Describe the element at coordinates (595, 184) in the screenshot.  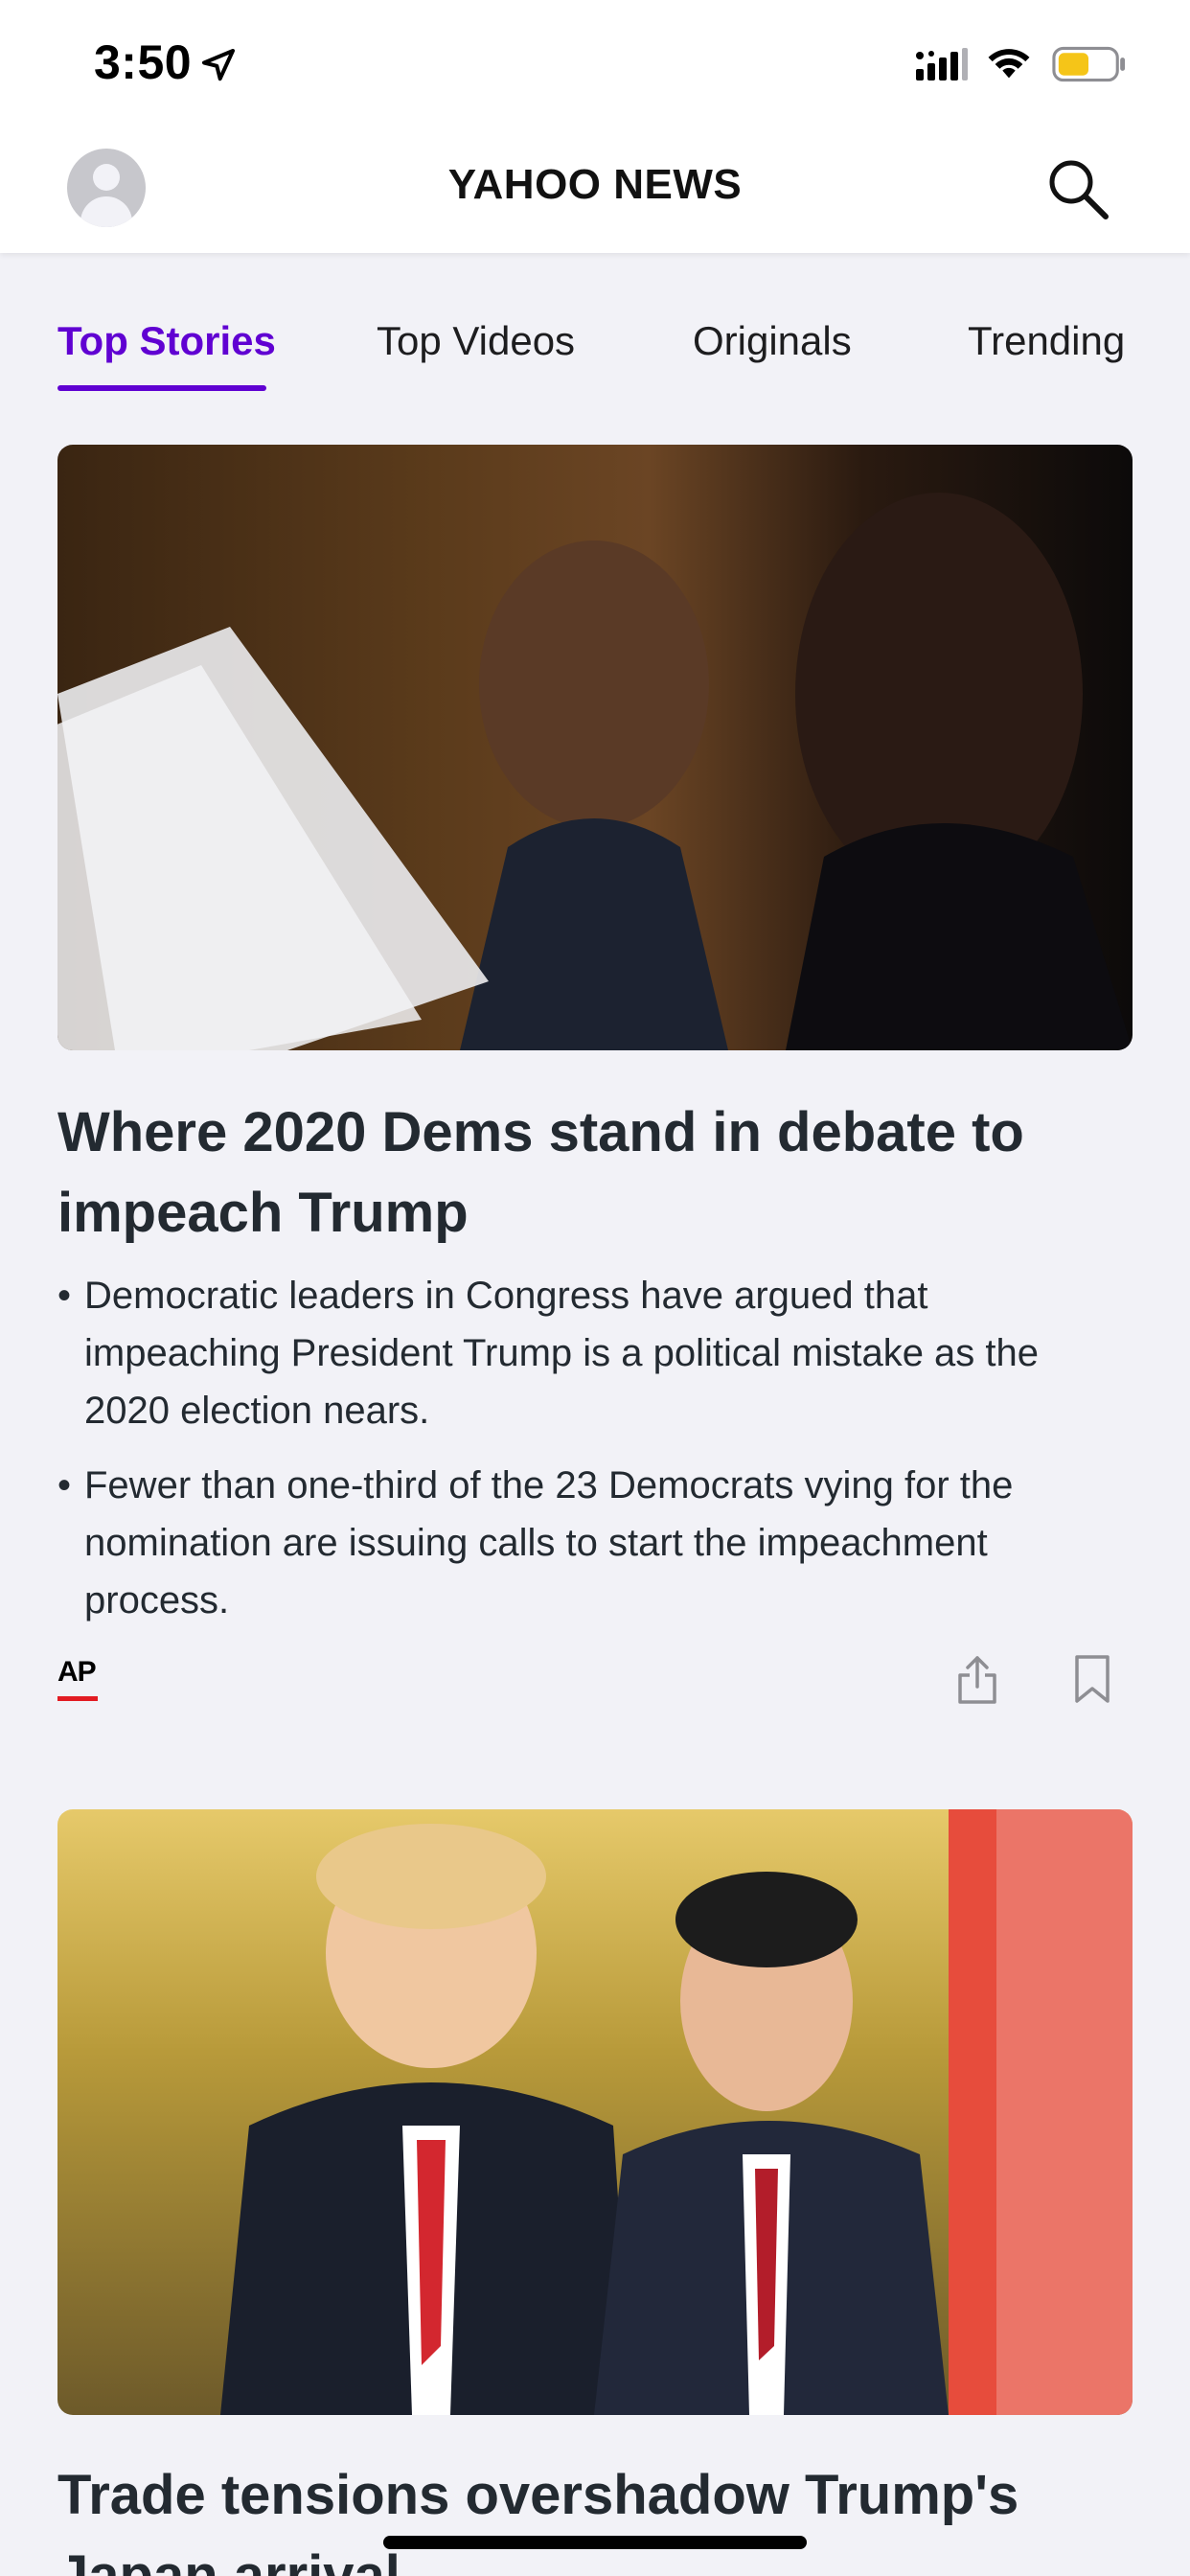
I see `brand-title: YAHOO NEWS` at that location.